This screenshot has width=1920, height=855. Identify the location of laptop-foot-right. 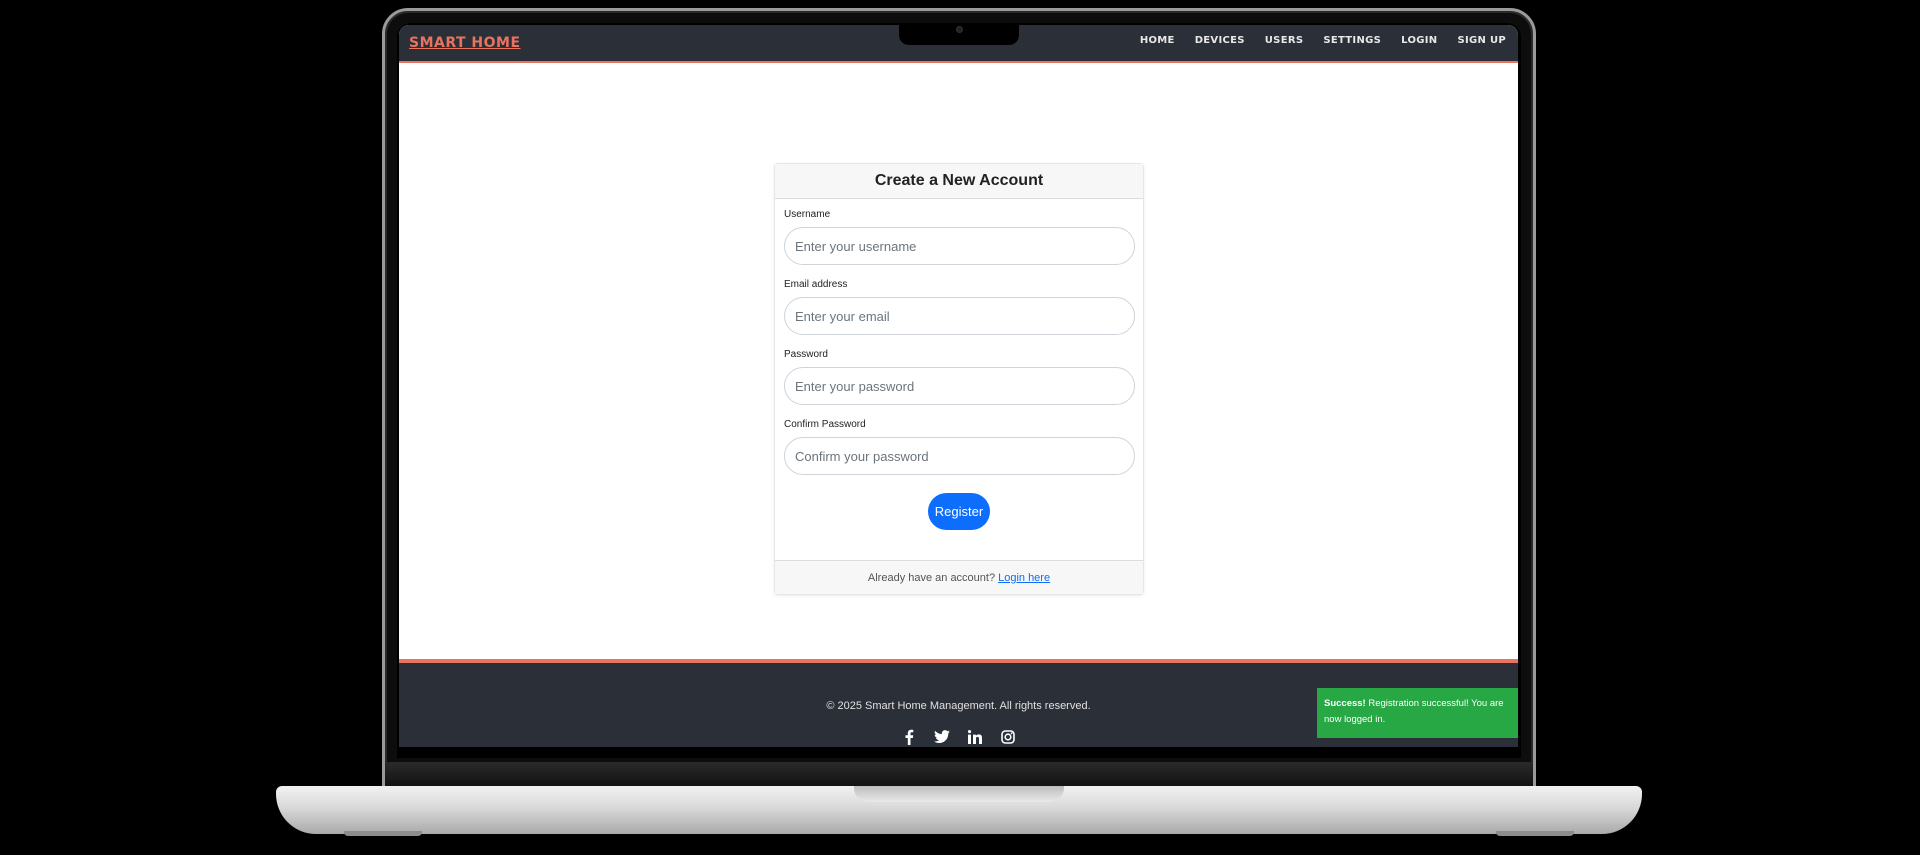
(1535, 833).